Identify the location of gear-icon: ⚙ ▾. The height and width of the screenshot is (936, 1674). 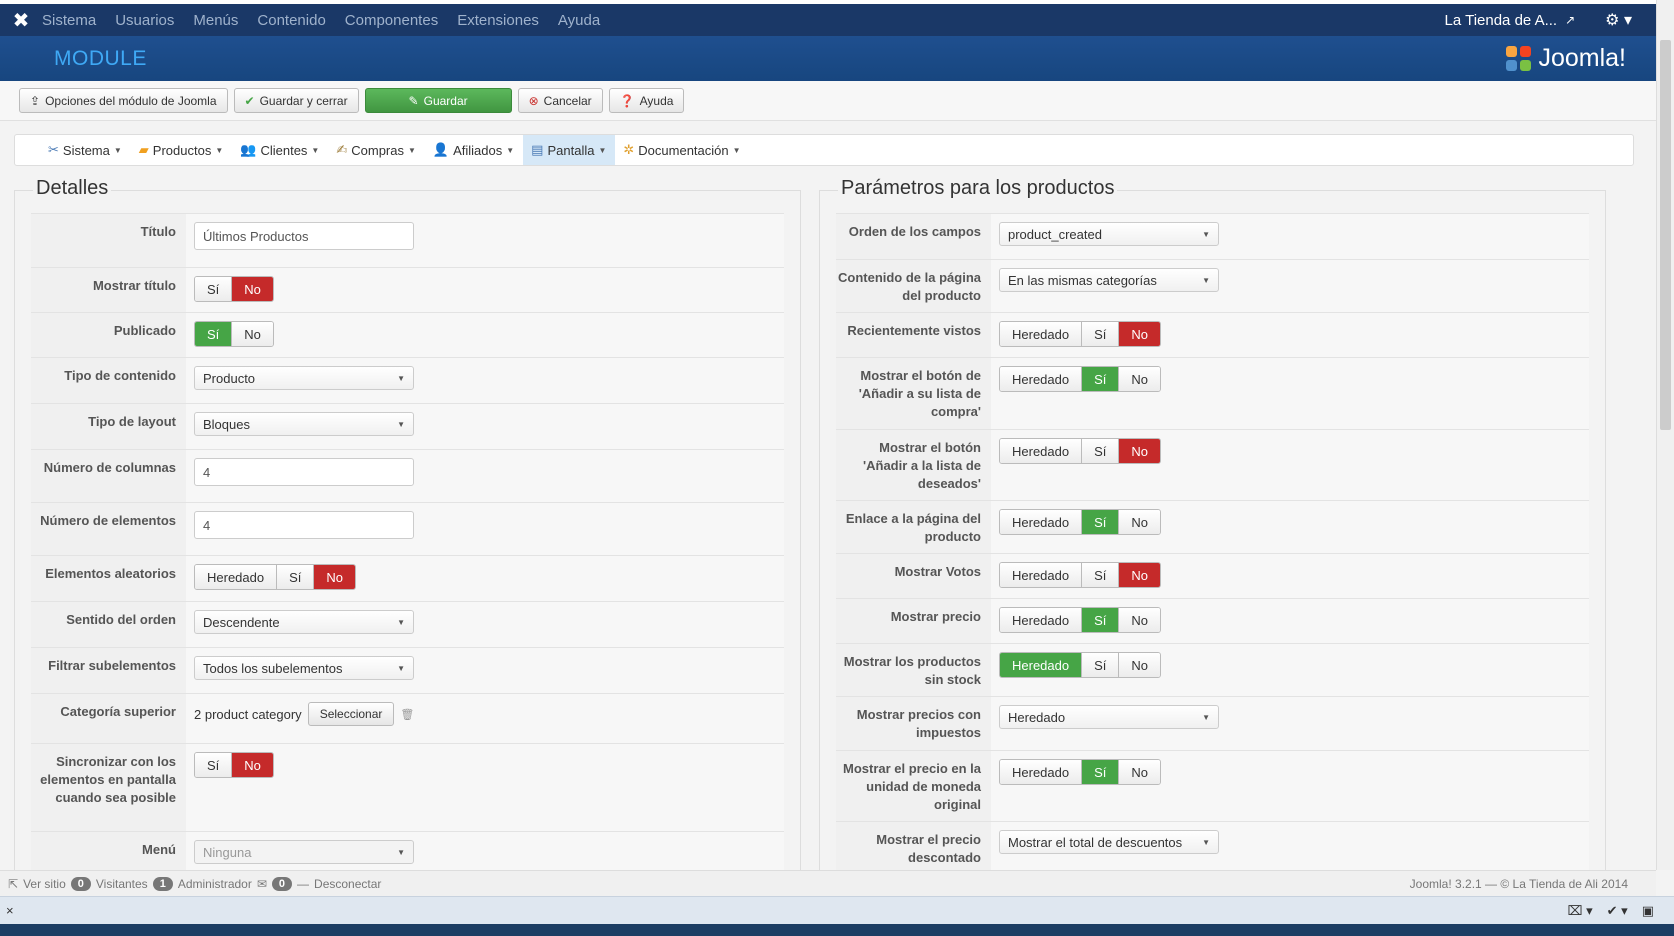
(1618, 20).